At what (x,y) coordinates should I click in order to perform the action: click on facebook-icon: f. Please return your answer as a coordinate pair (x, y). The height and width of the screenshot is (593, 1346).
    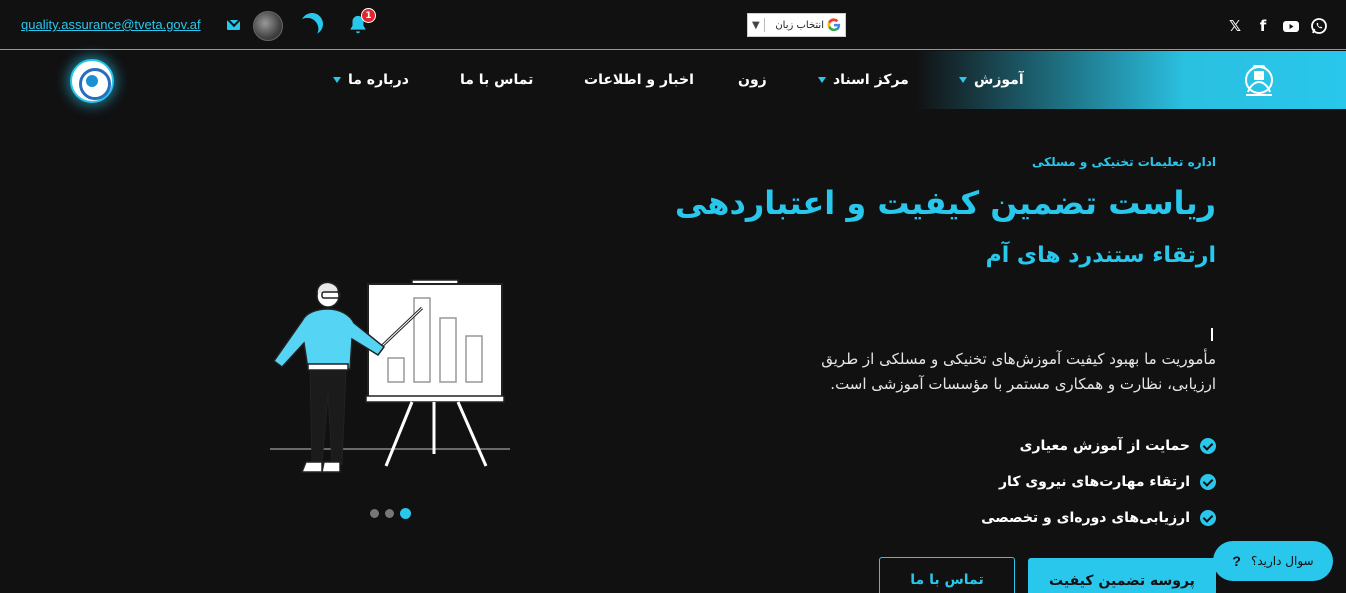
    Looking at the image, I should click on (1263, 26).